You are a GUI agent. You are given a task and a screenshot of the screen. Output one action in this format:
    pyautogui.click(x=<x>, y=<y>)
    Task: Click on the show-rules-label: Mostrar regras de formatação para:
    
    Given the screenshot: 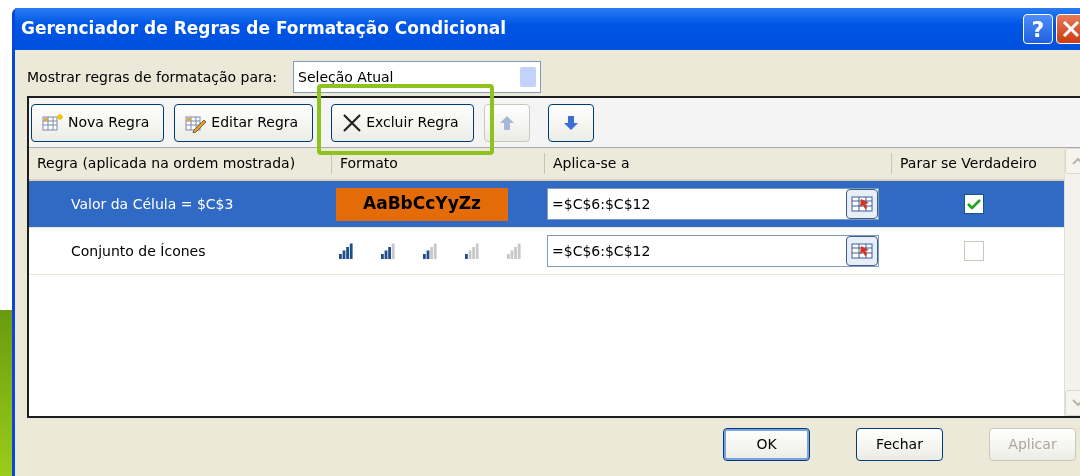 What is the action you would take?
    pyautogui.click(x=152, y=77)
    